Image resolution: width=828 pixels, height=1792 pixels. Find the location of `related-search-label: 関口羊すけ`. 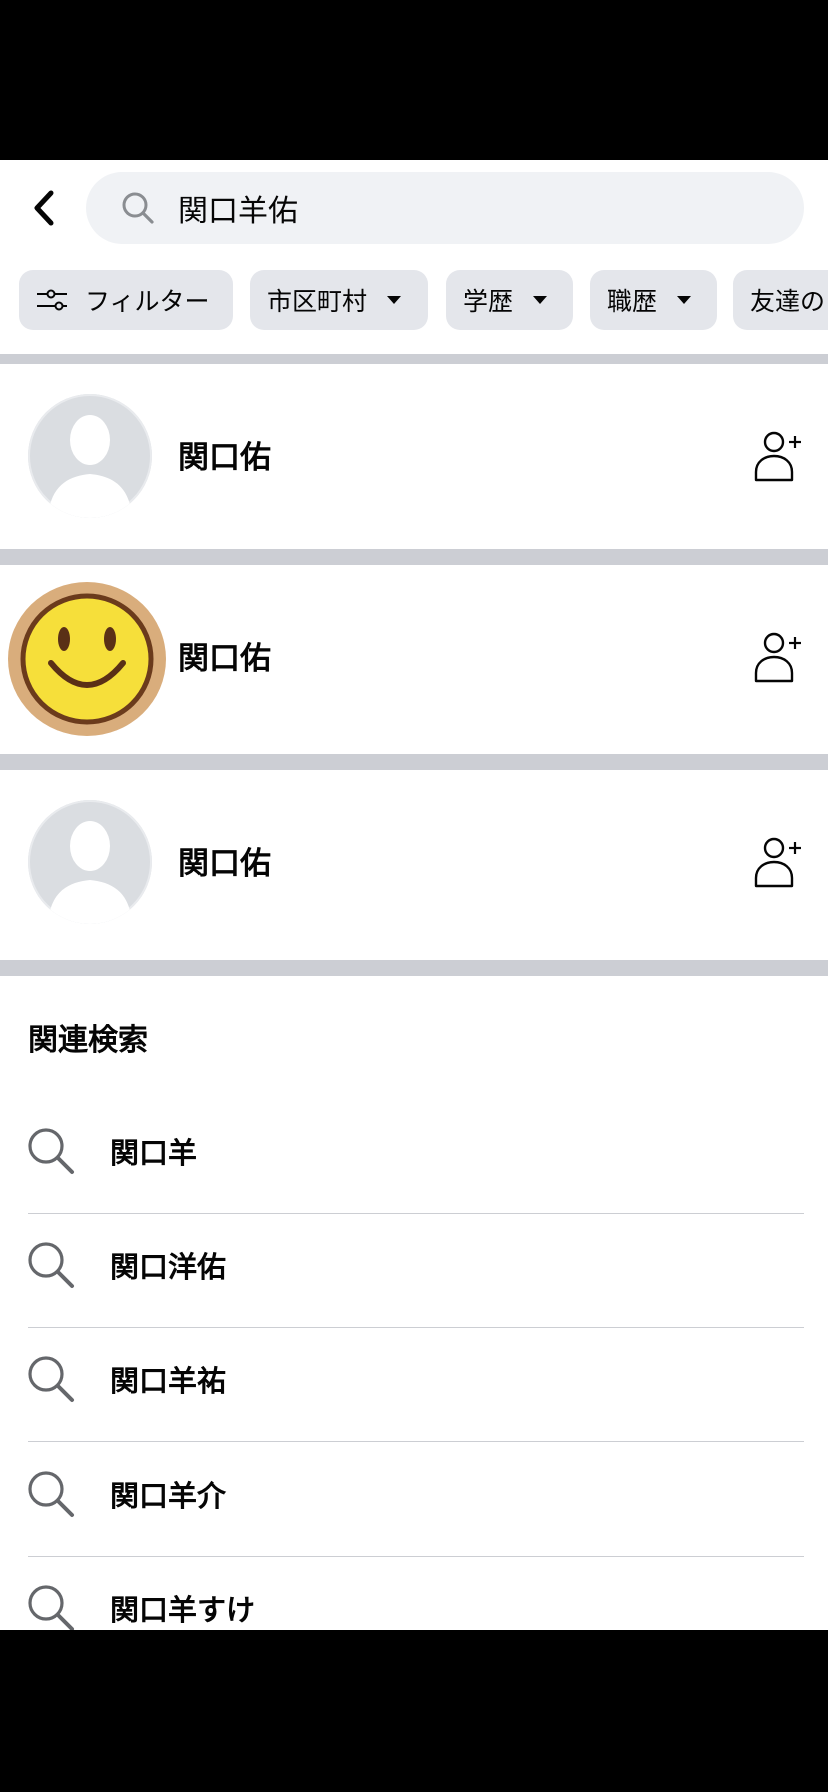

related-search-label: 関口羊すけ is located at coordinates (183, 1610).